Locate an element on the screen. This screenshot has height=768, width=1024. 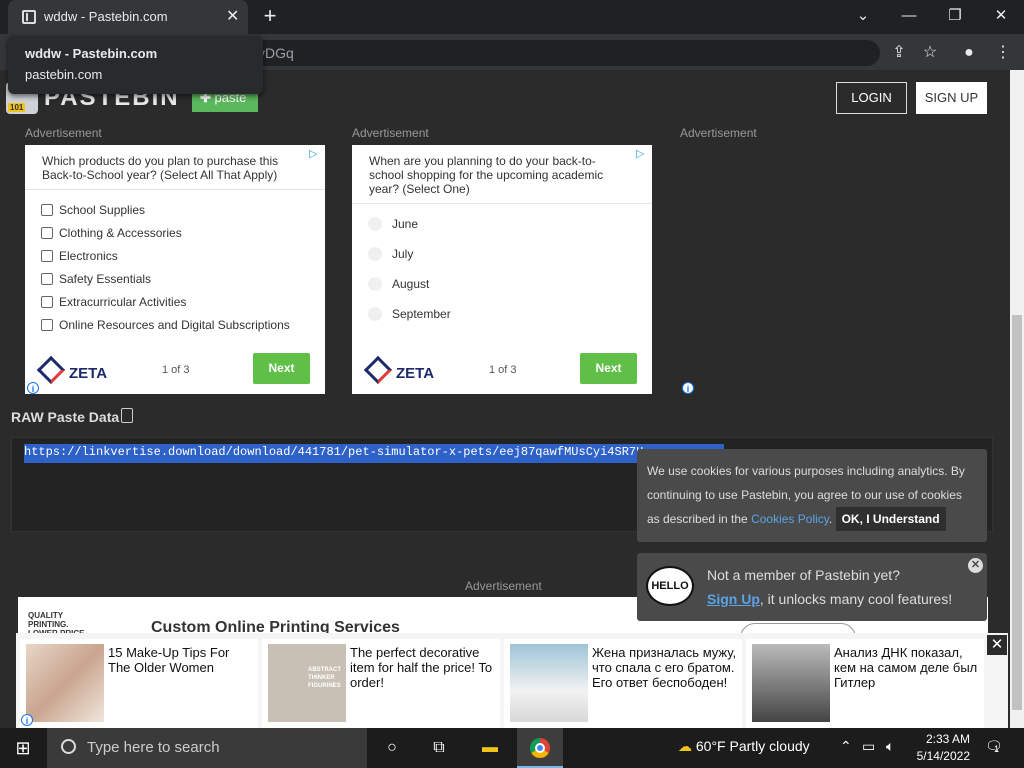
option-label: July is located at coordinates (403, 254).